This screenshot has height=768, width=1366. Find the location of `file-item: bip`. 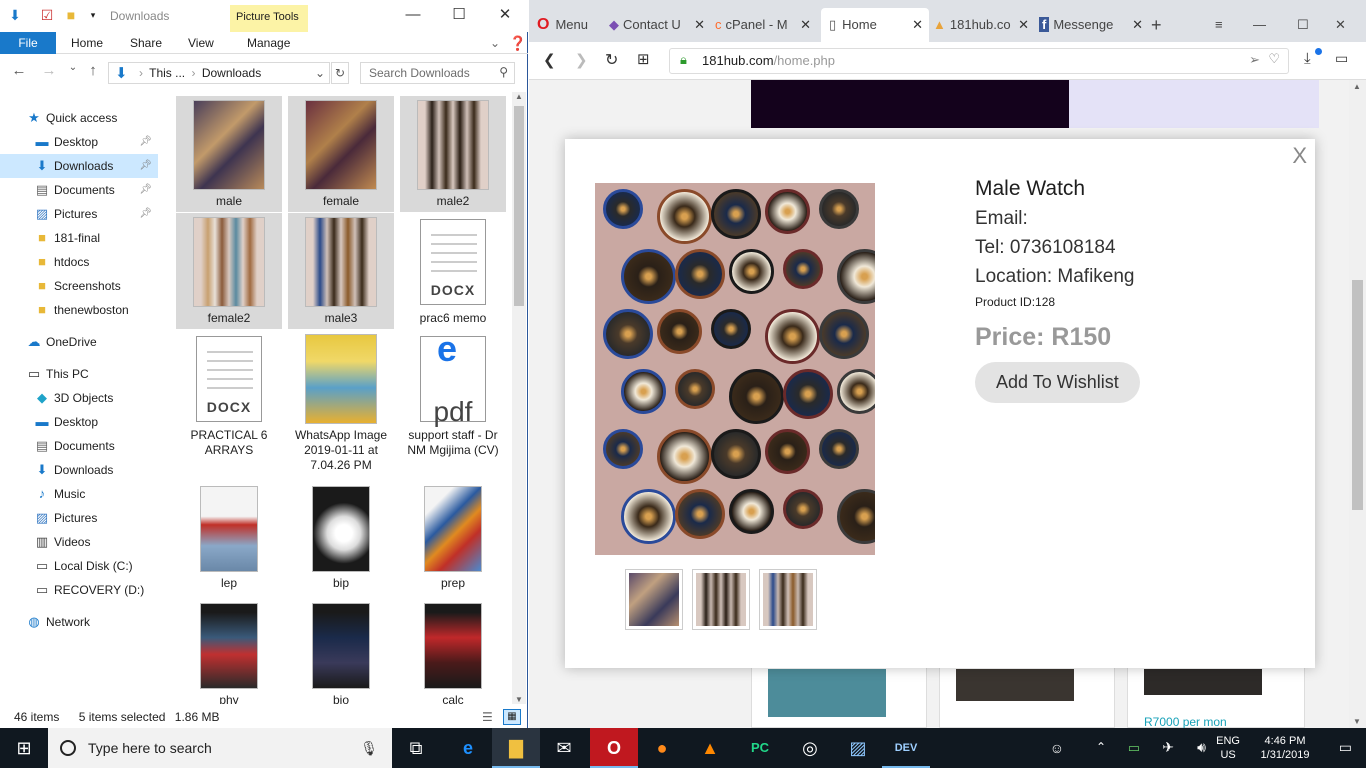

file-item: bip is located at coordinates (341, 536).